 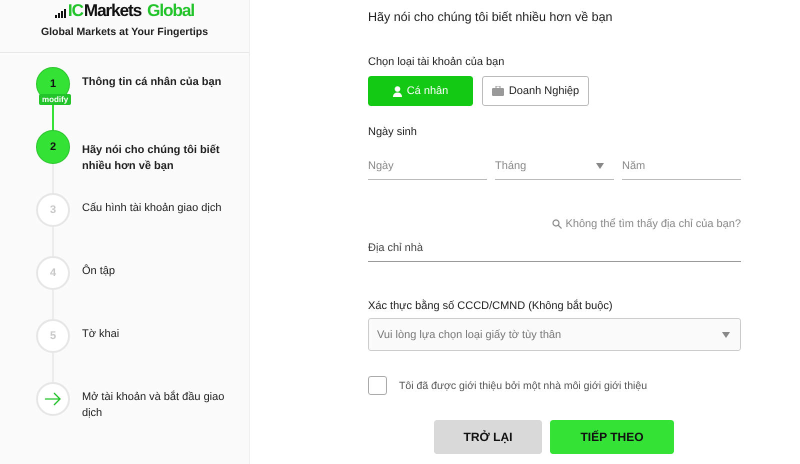 I want to click on account-type-button: Cá nhân, so click(x=420, y=91).